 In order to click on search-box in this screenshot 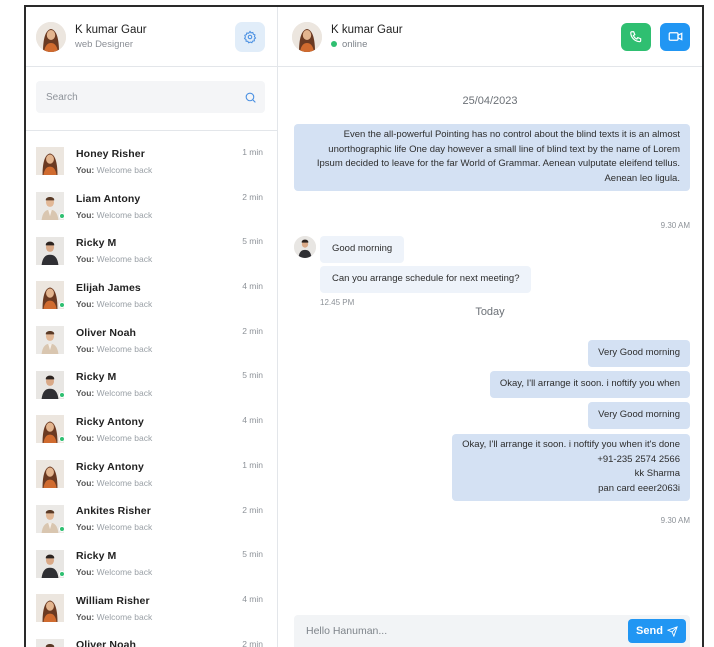, I will do `click(150, 97)`.